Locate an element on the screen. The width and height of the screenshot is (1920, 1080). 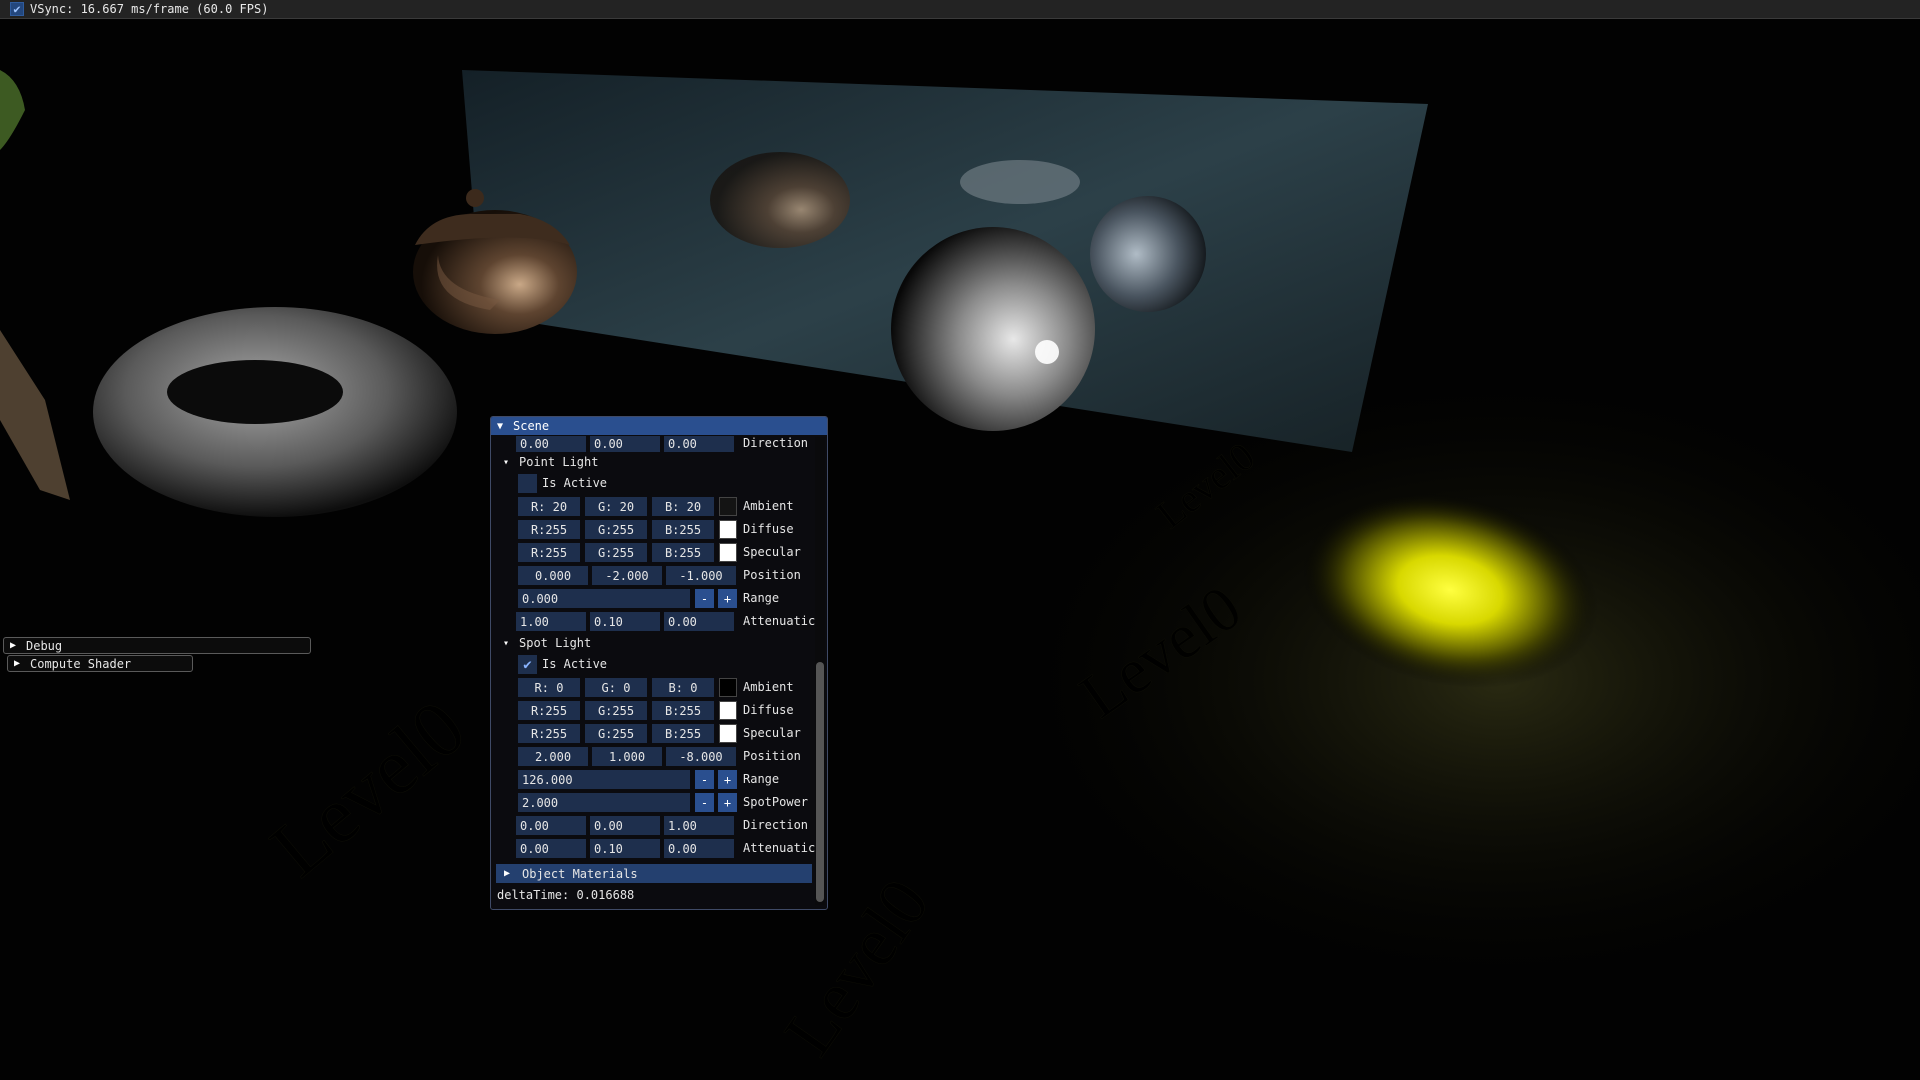
torus-model is located at coordinates (275, 412).